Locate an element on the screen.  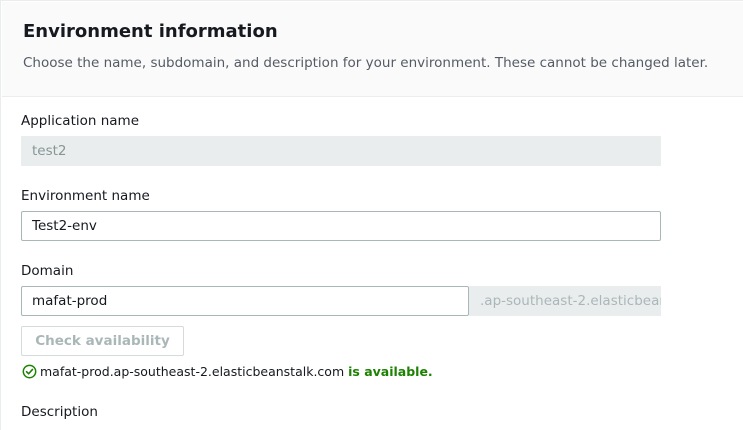
domain-label: Domain is located at coordinates (47, 271).